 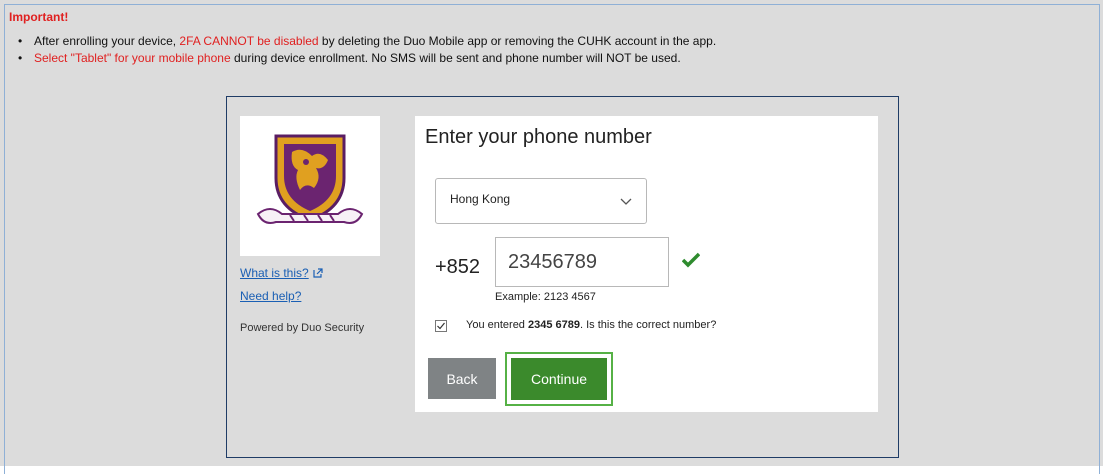 I want to click on need-help-link: Need help?, so click(x=270, y=296).